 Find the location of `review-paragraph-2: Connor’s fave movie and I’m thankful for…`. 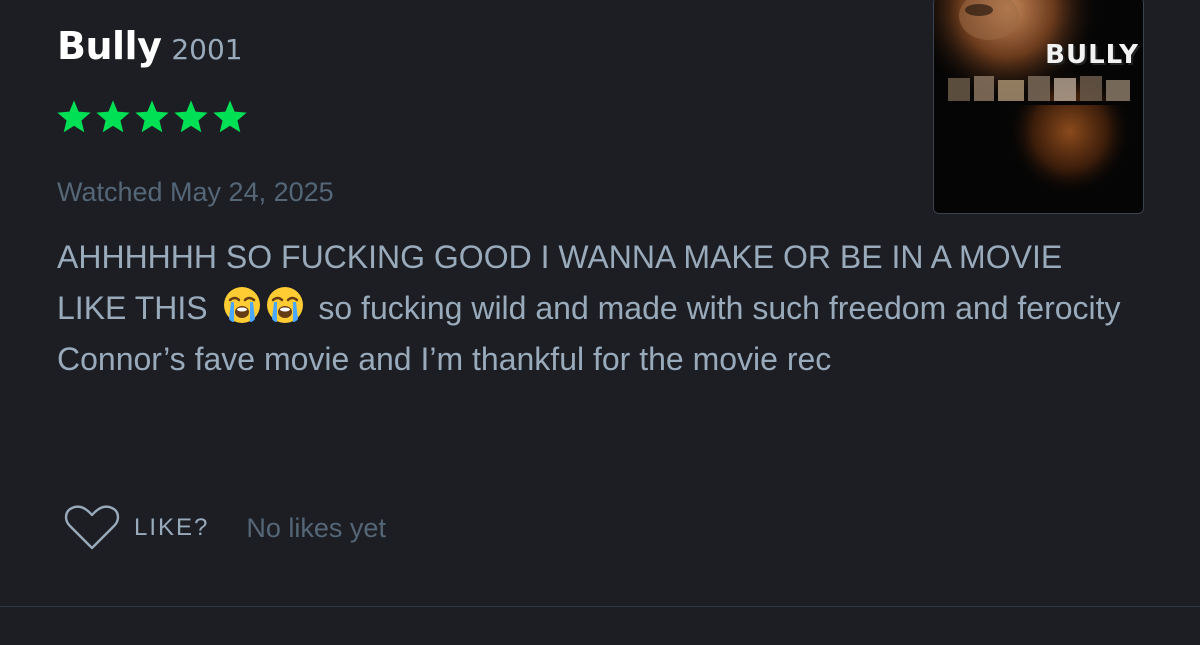

review-paragraph-2: Connor’s fave movie and I’m thankful for… is located at coordinates (444, 359).